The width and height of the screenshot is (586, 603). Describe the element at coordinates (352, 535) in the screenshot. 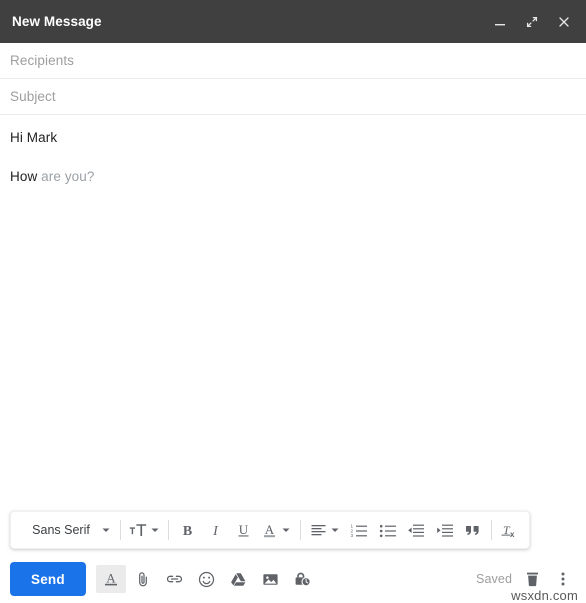

I see `svg-text: 3` at that location.